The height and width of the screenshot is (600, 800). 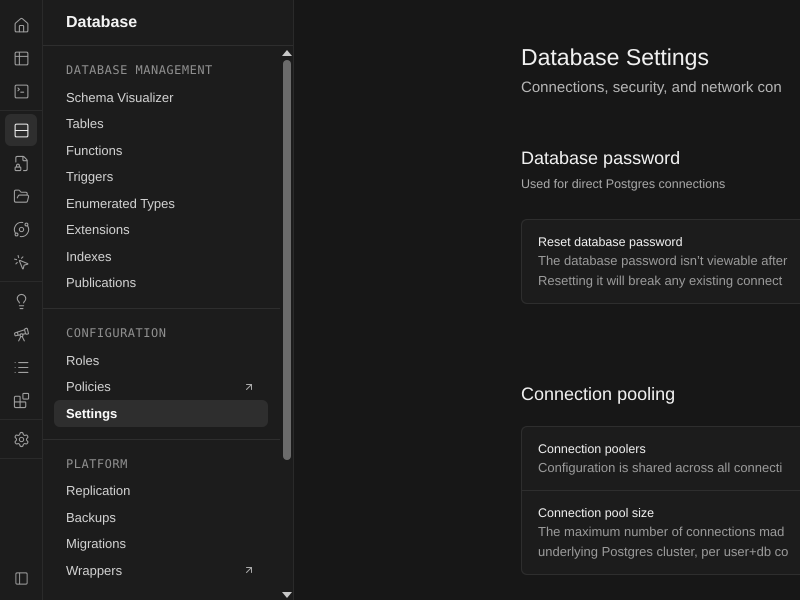 I want to click on telescope-icon, so click(x=21, y=334).